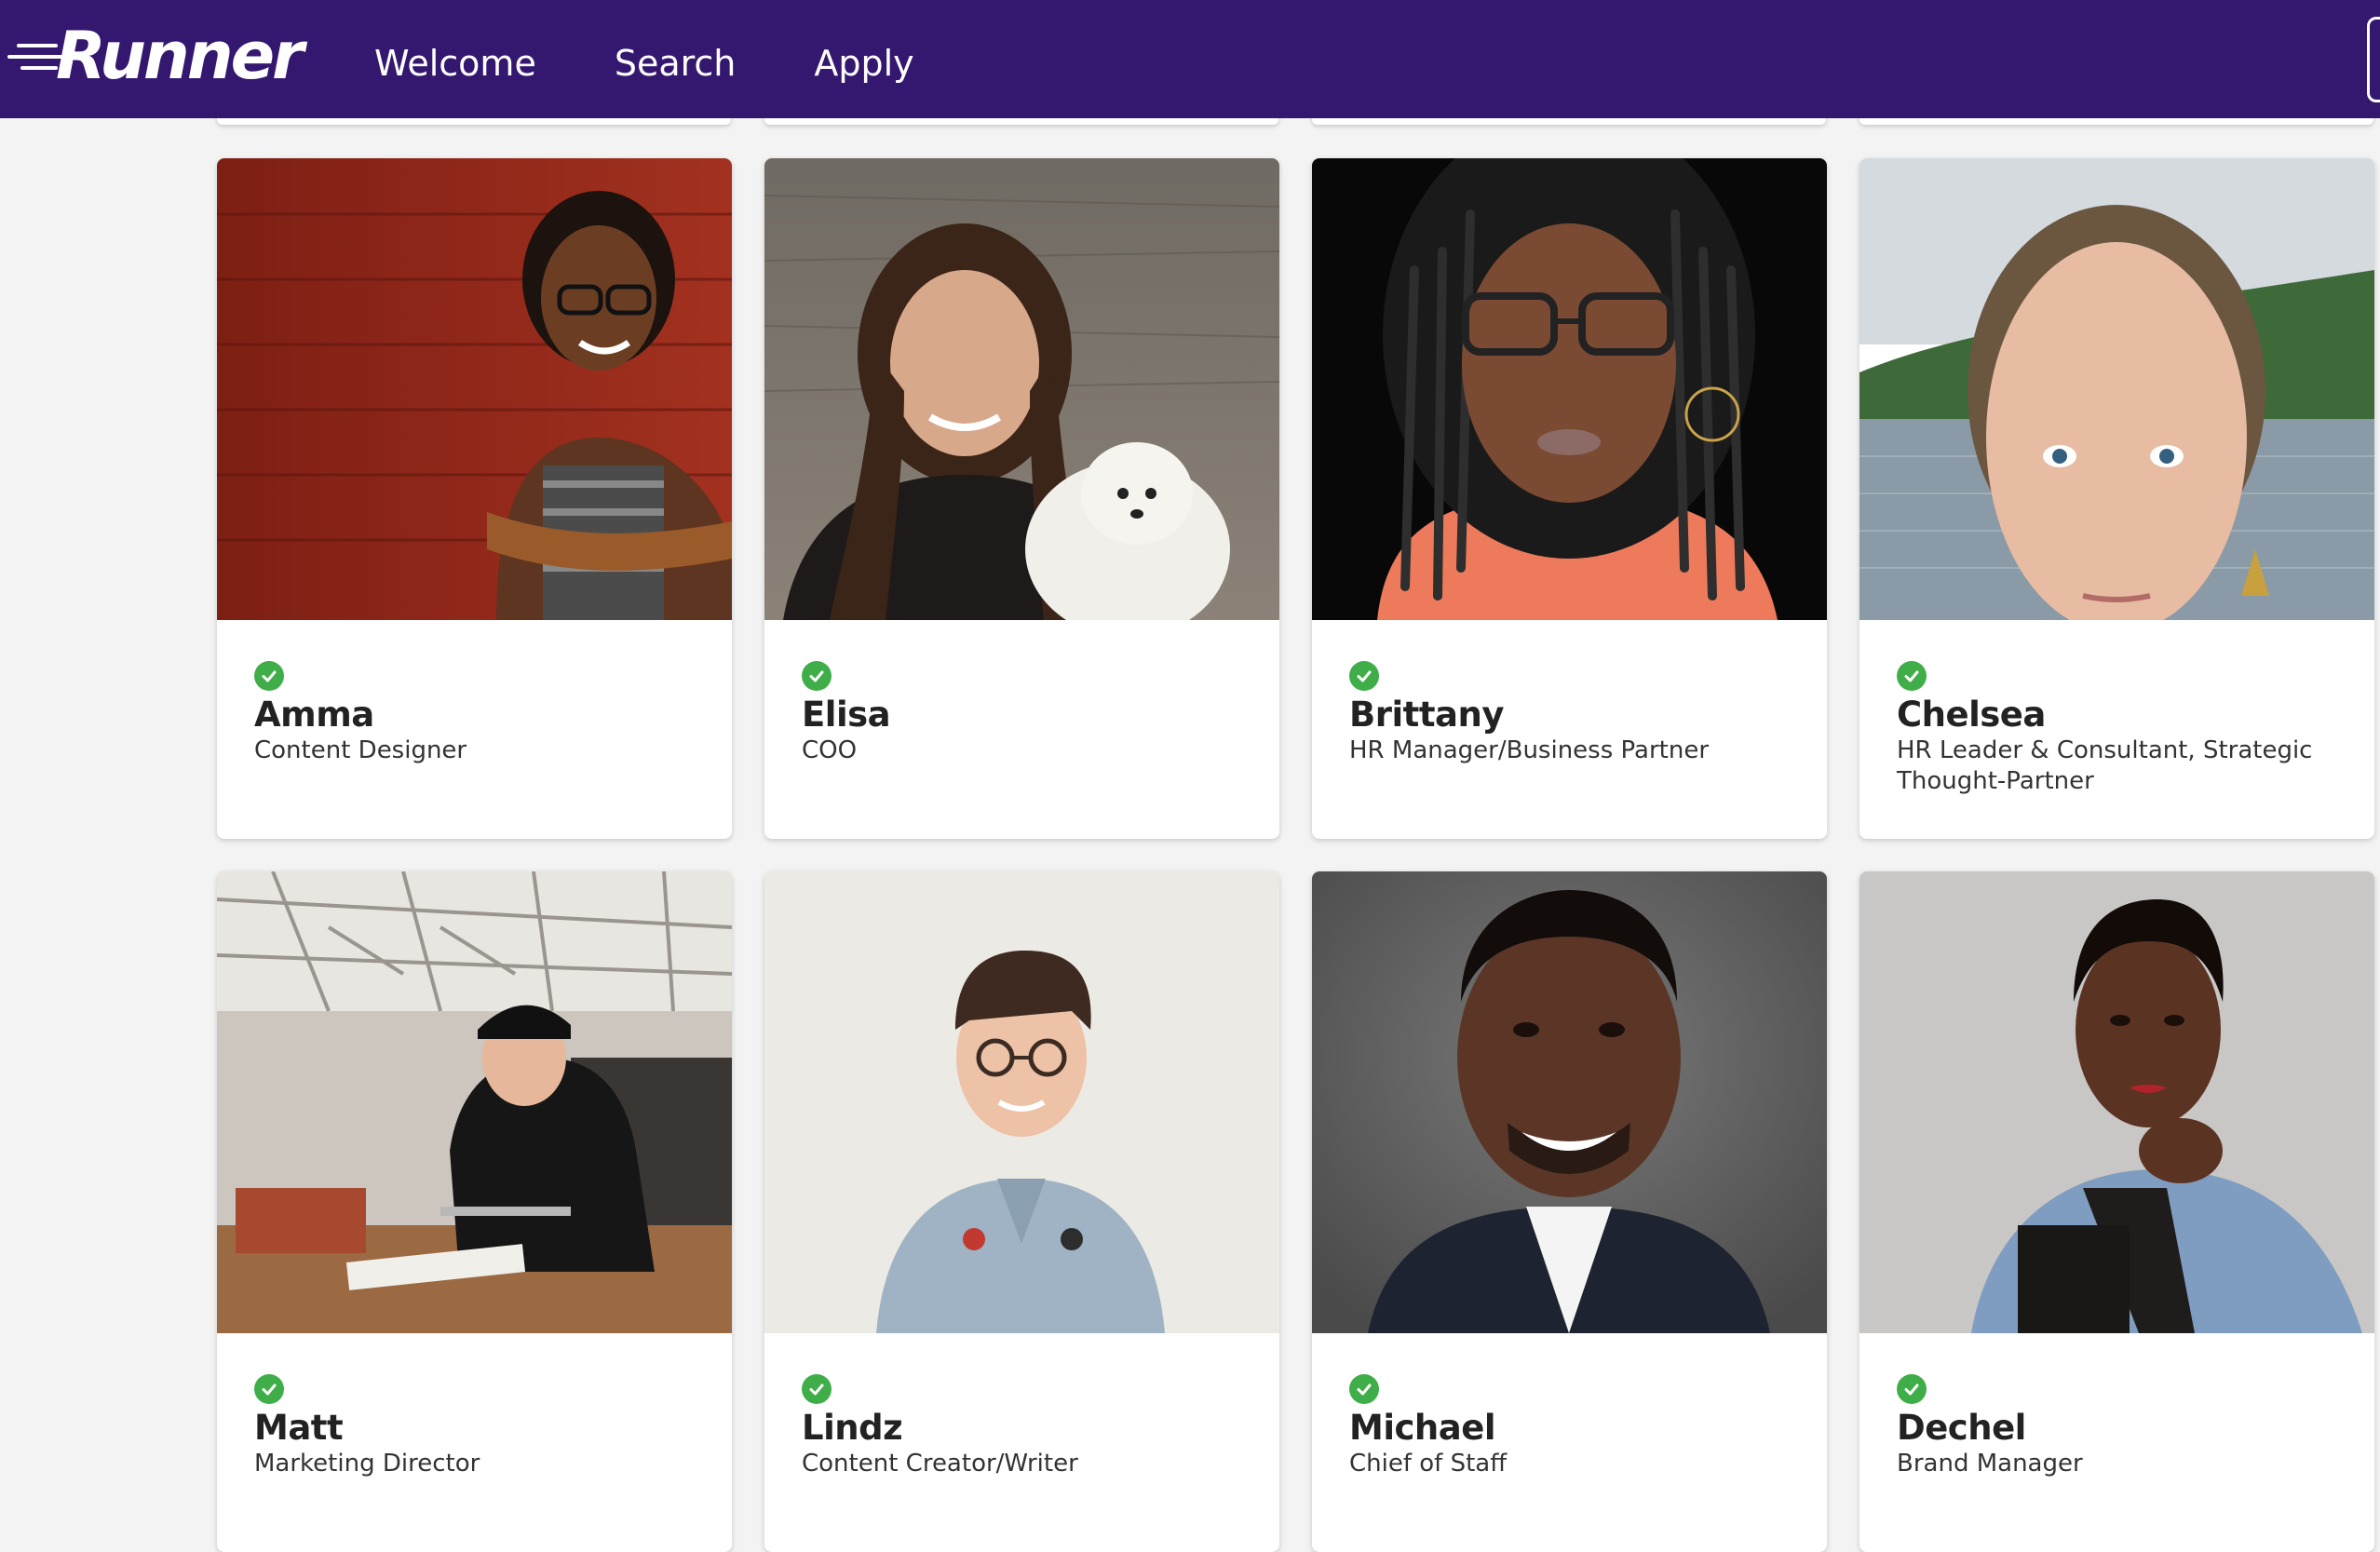 This screenshot has width=2380, height=1552. What do you see at coordinates (1190, 59) in the screenshot?
I see `top-navbar: Runner Welcome Search Apply` at bounding box center [1190, 59].